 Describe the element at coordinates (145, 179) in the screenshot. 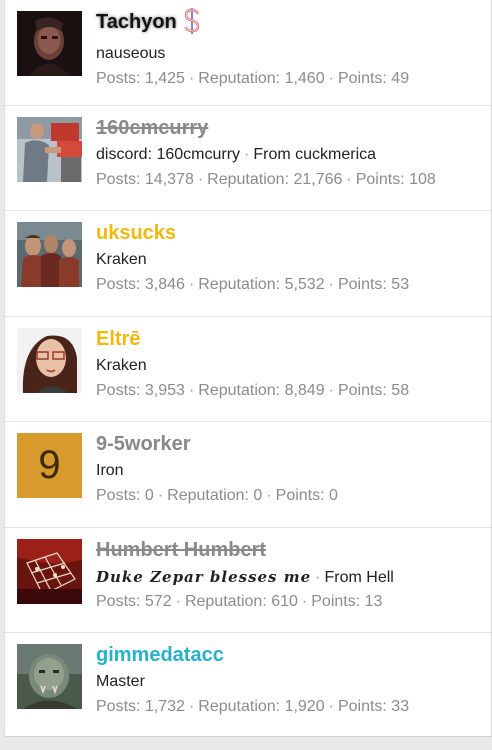

I see `posts-count: Posts: 14,378` at that location.